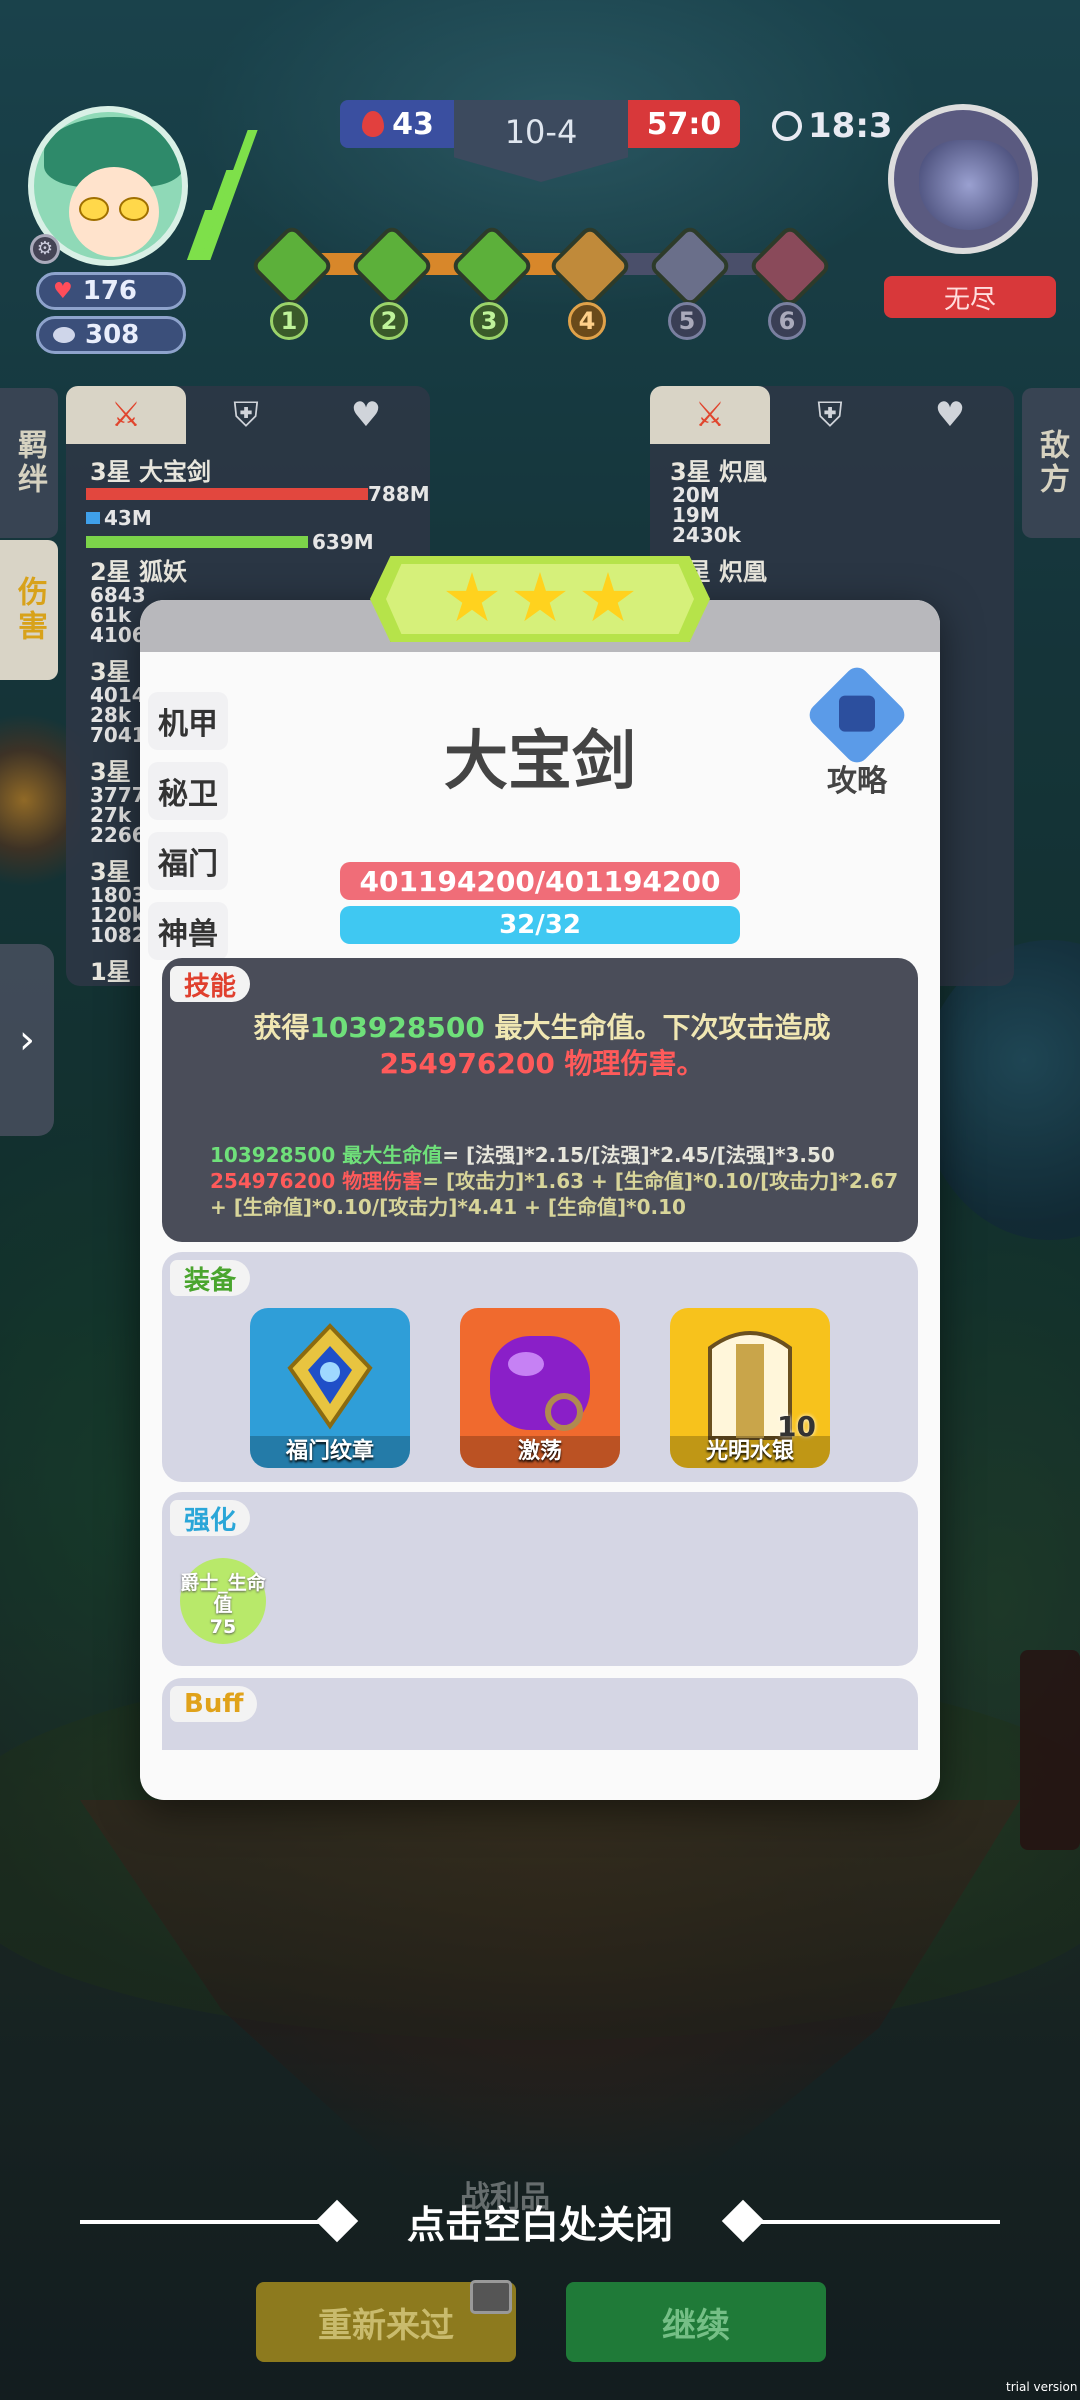 This screenshot has width=1080, height=2400. What do you see at coordinates (413, 124) in the screenshot?
I see `score-left-value: 43` at bounding box center [413, 124].